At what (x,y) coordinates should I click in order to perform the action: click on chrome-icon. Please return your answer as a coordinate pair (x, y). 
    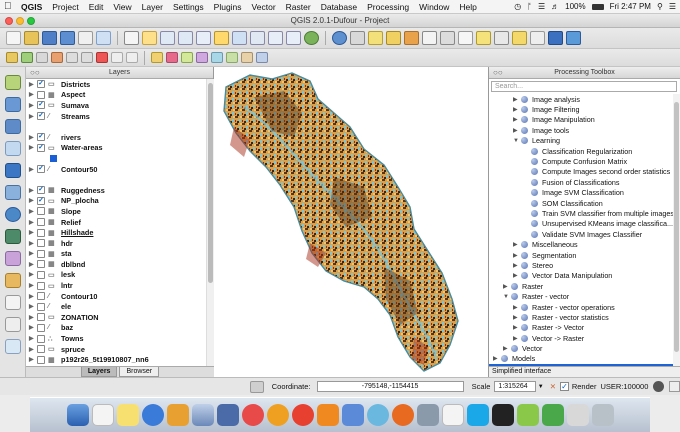
    Looking at the image, I should click on (302, 415).